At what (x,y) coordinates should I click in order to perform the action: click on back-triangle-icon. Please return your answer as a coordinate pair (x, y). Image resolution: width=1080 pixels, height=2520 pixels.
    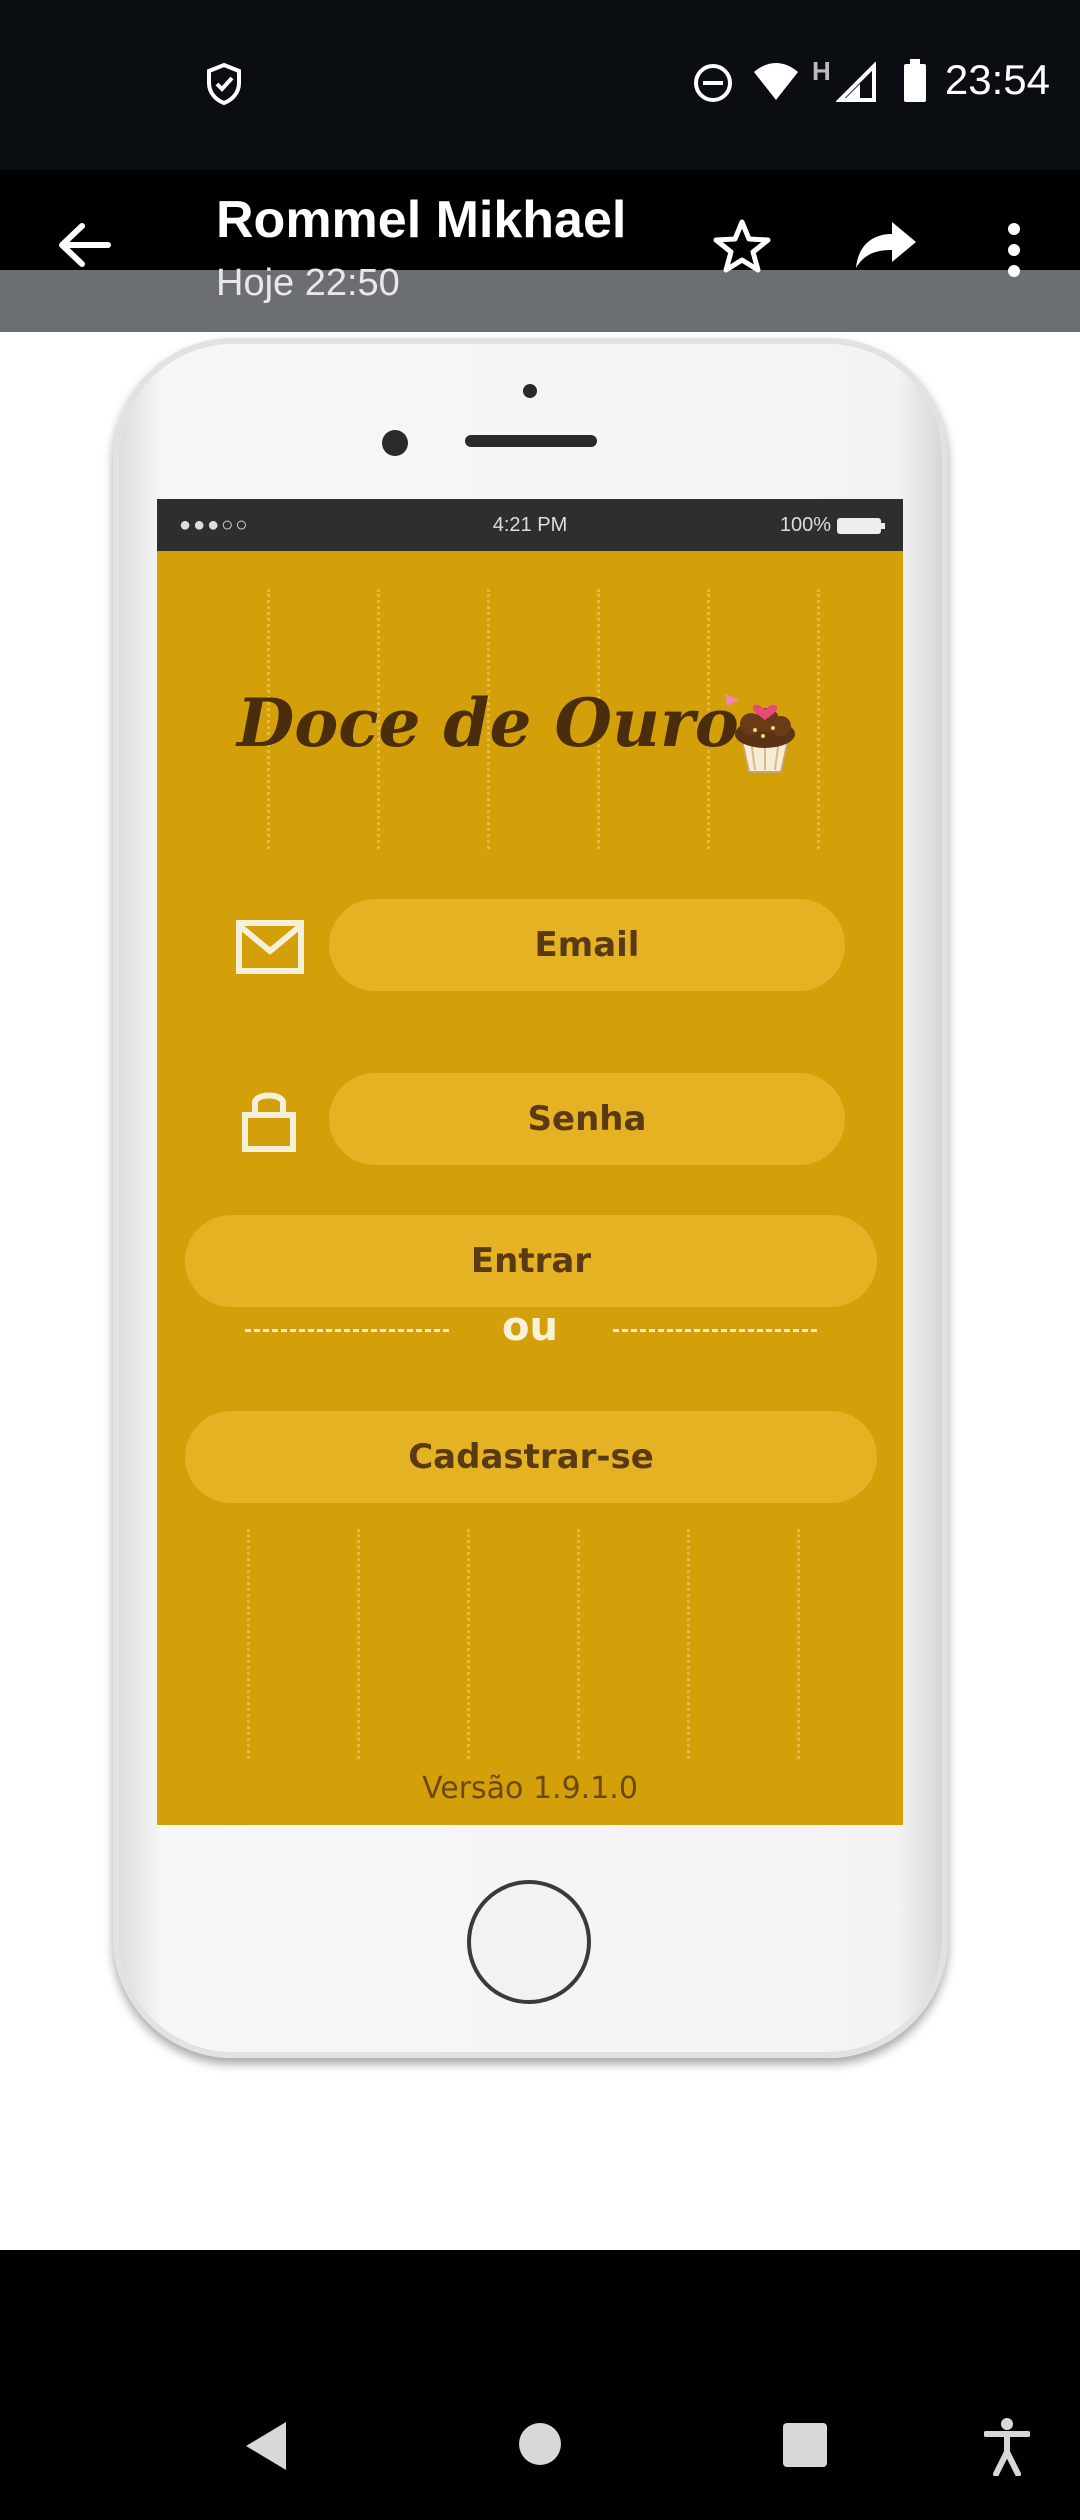
    Looking at the image, I should click on (267, 2448).